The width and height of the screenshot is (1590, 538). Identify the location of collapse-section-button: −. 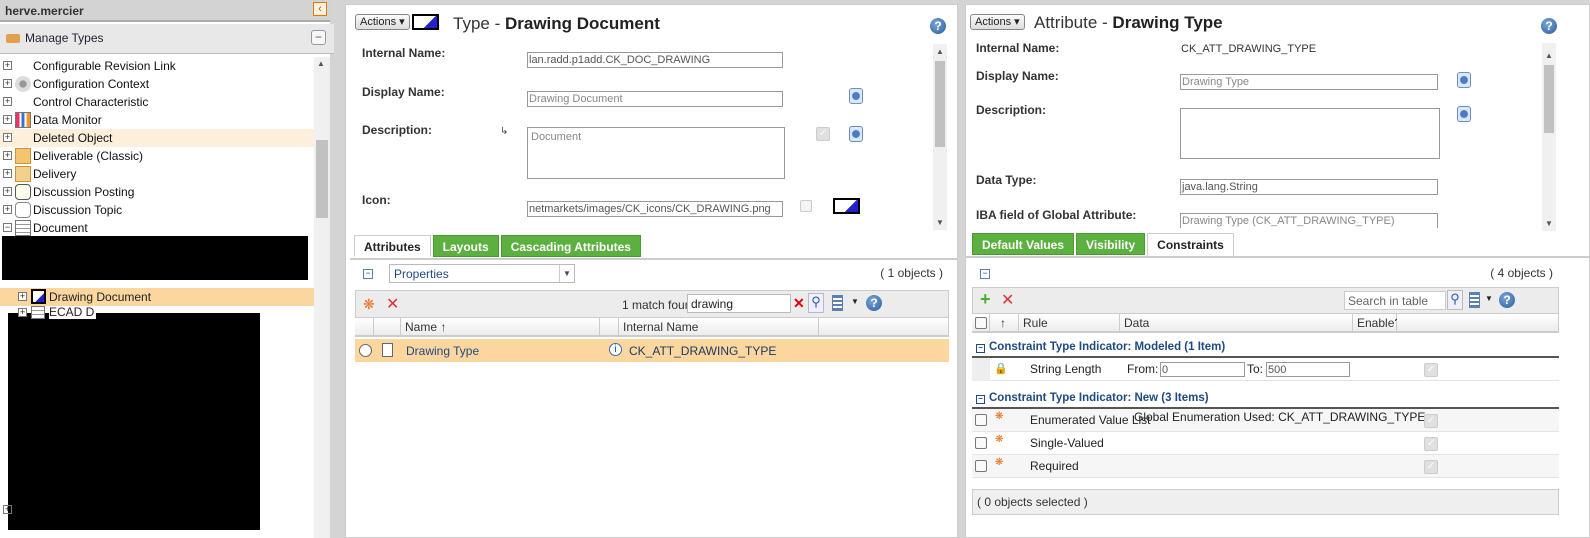
(318, 37).